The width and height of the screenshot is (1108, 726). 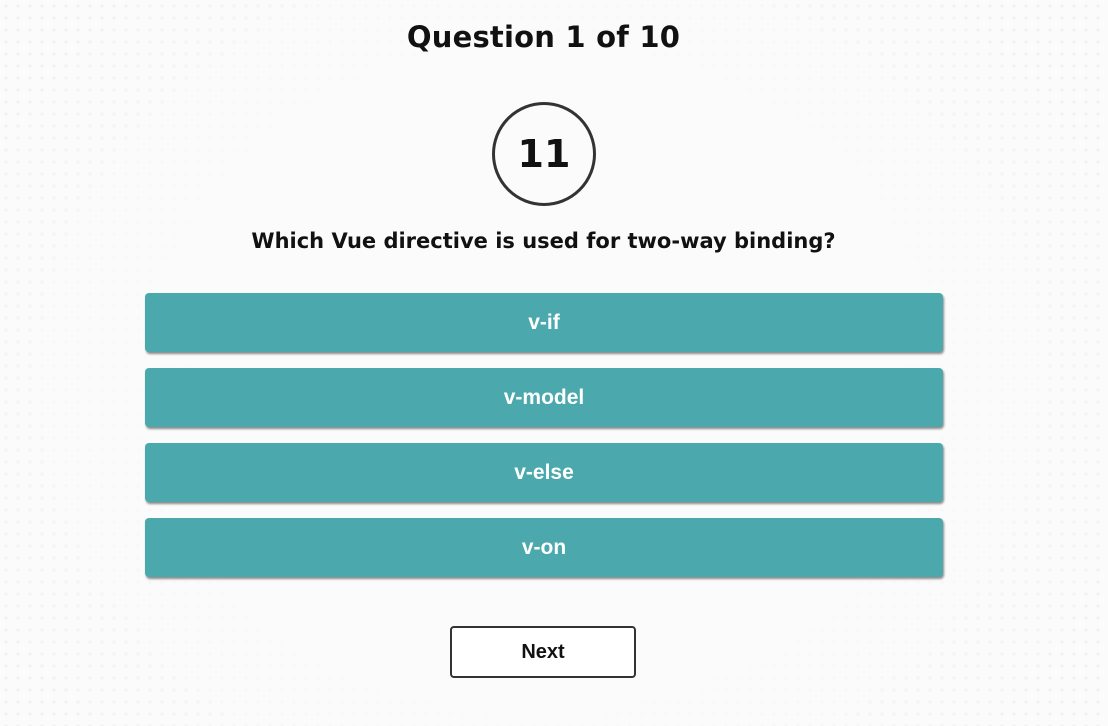 What do you see at coordinates (543, 37) in the screenshot?
I see `question-counter: Question 1 of 10` at bounding box center [543, 37].